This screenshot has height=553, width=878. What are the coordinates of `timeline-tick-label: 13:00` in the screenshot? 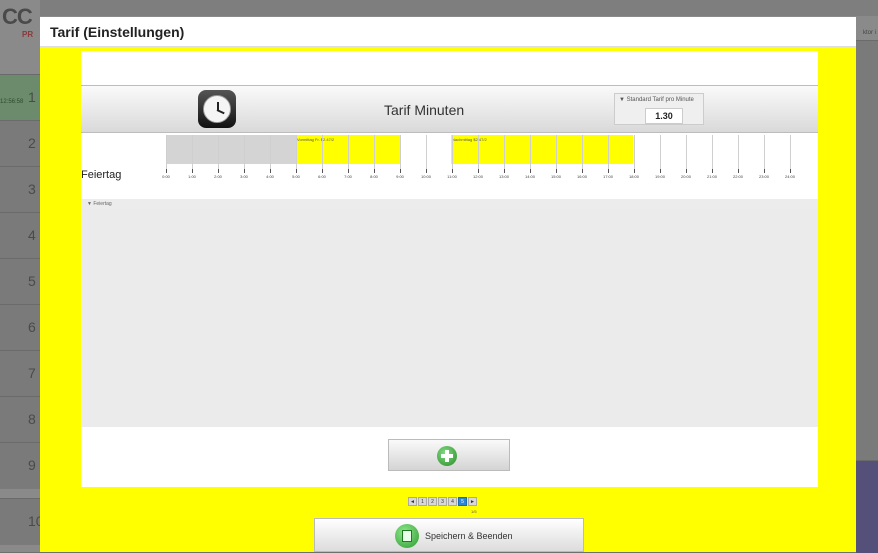 It's located at (504, 176).